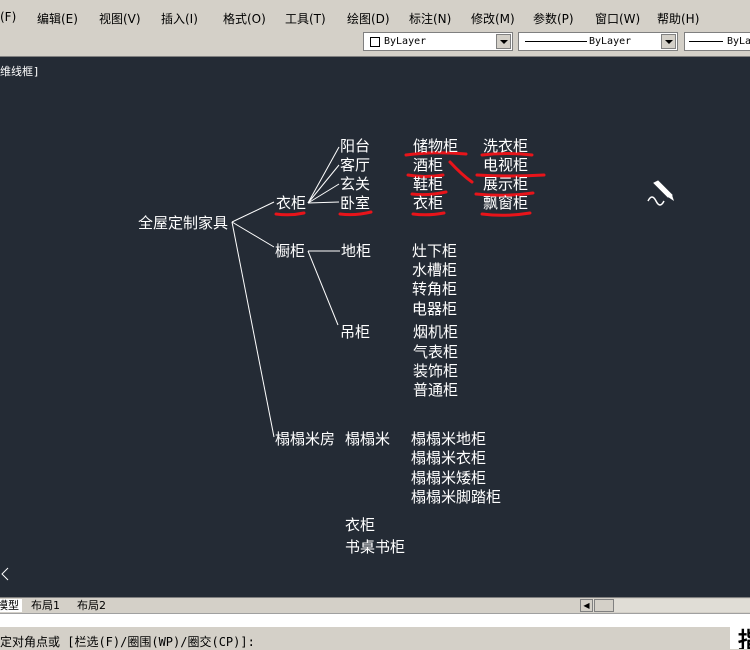 The height and width of the screenshot is (650, 750). I want to click on menu-view: 视图(V), so click(120, 18).